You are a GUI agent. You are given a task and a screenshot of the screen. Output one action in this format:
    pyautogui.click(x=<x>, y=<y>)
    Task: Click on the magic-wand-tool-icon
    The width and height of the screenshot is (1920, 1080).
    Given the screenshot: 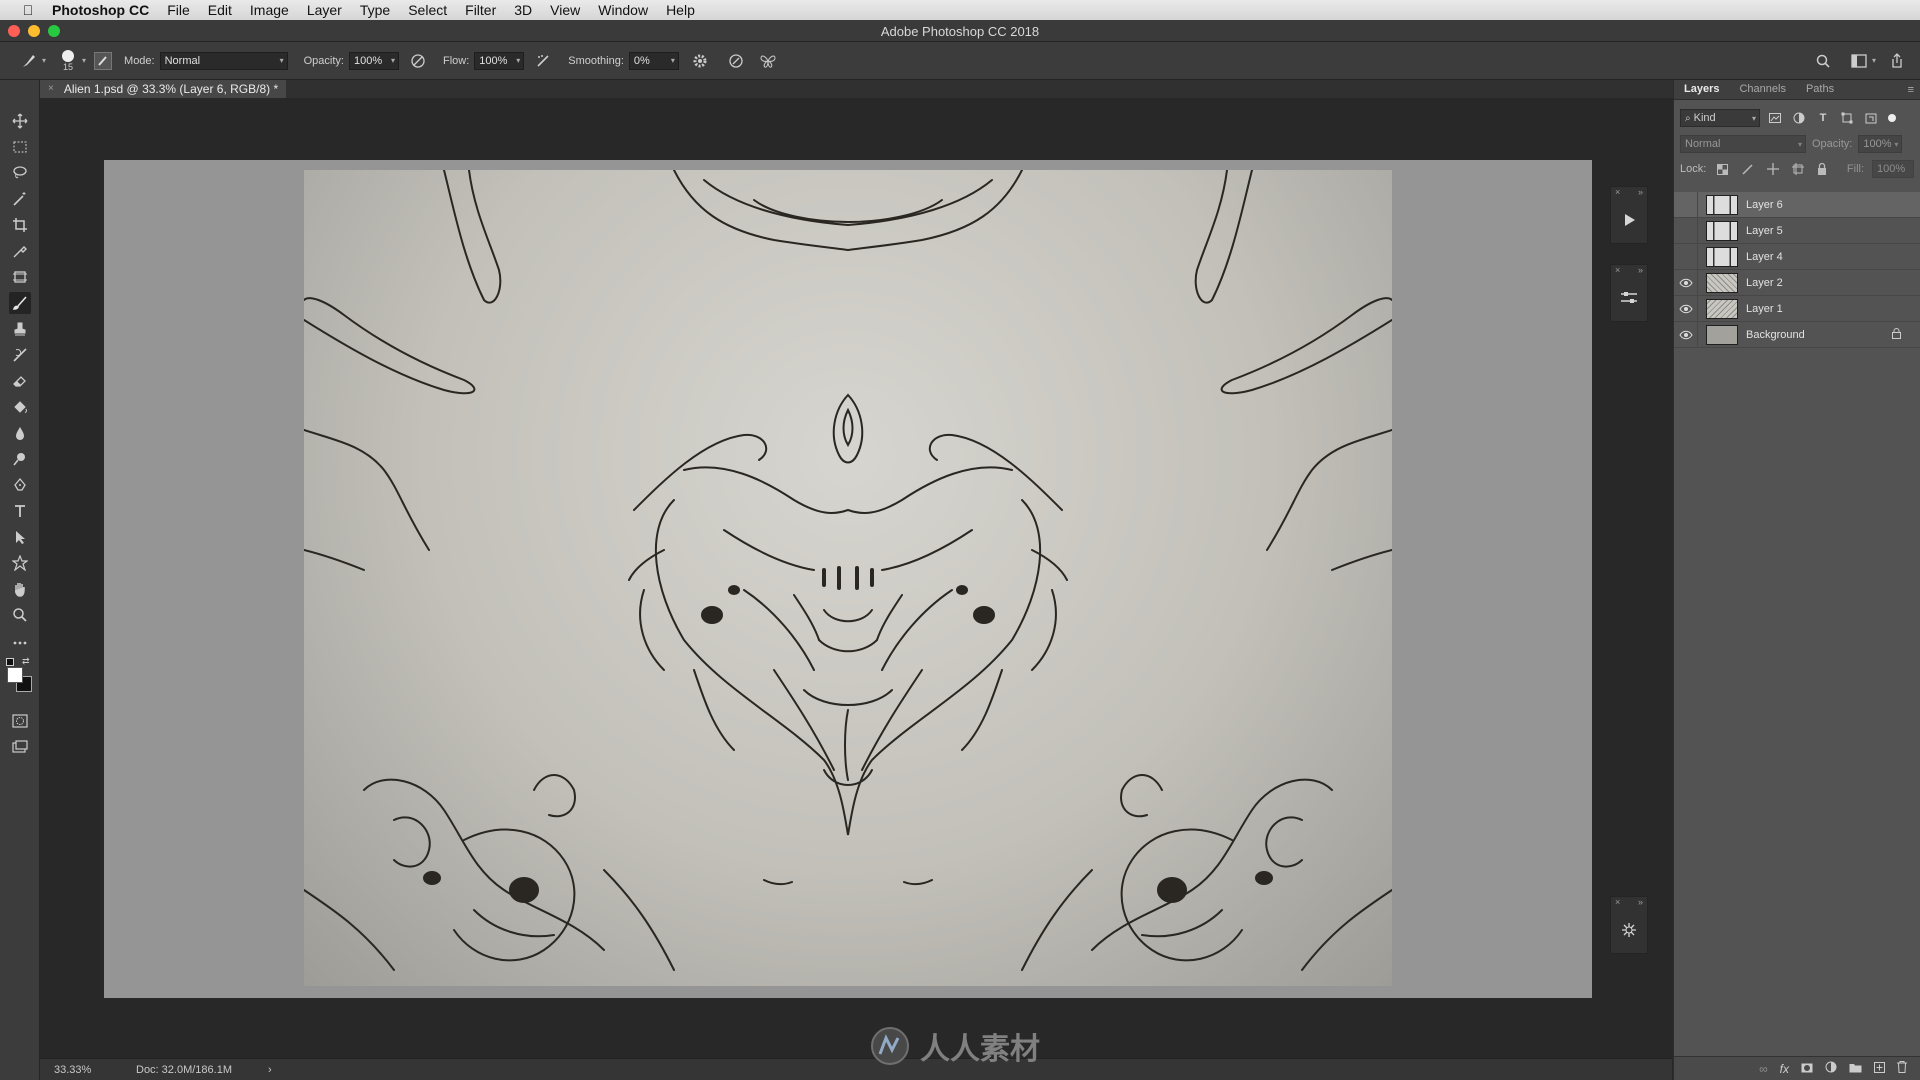 What is the action you would take?
    pyautogui.click(x=20, y=199)
    